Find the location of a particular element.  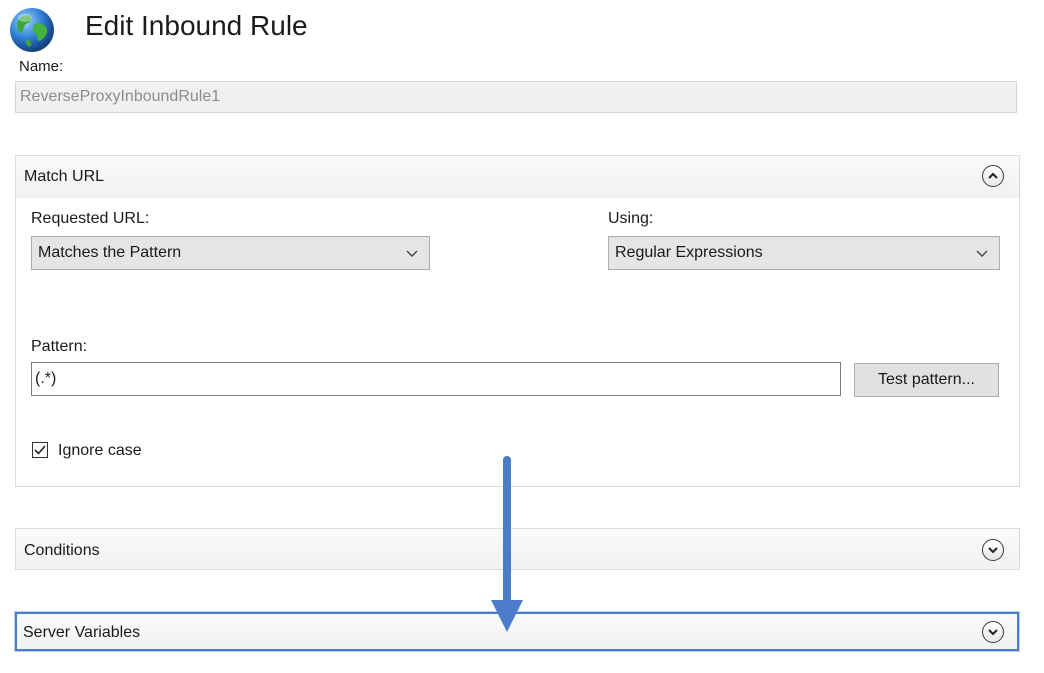

globe-icon is located at coordinates (32, 30).